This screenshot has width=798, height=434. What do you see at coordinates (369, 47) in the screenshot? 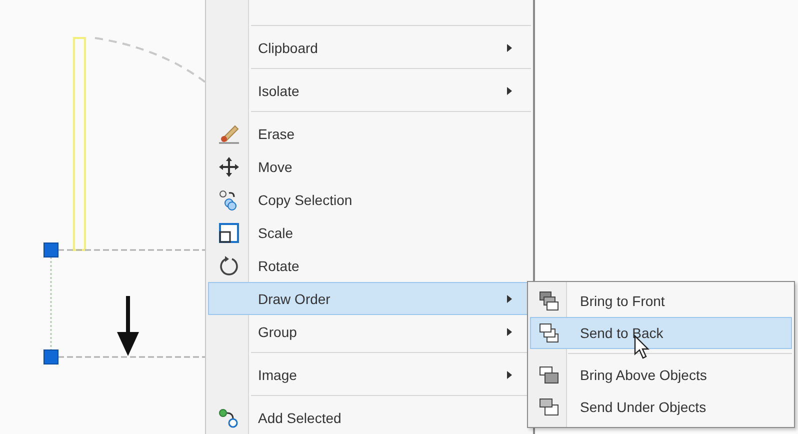
I see `menu-item: Clipboard` at bounding box center [369, 47].